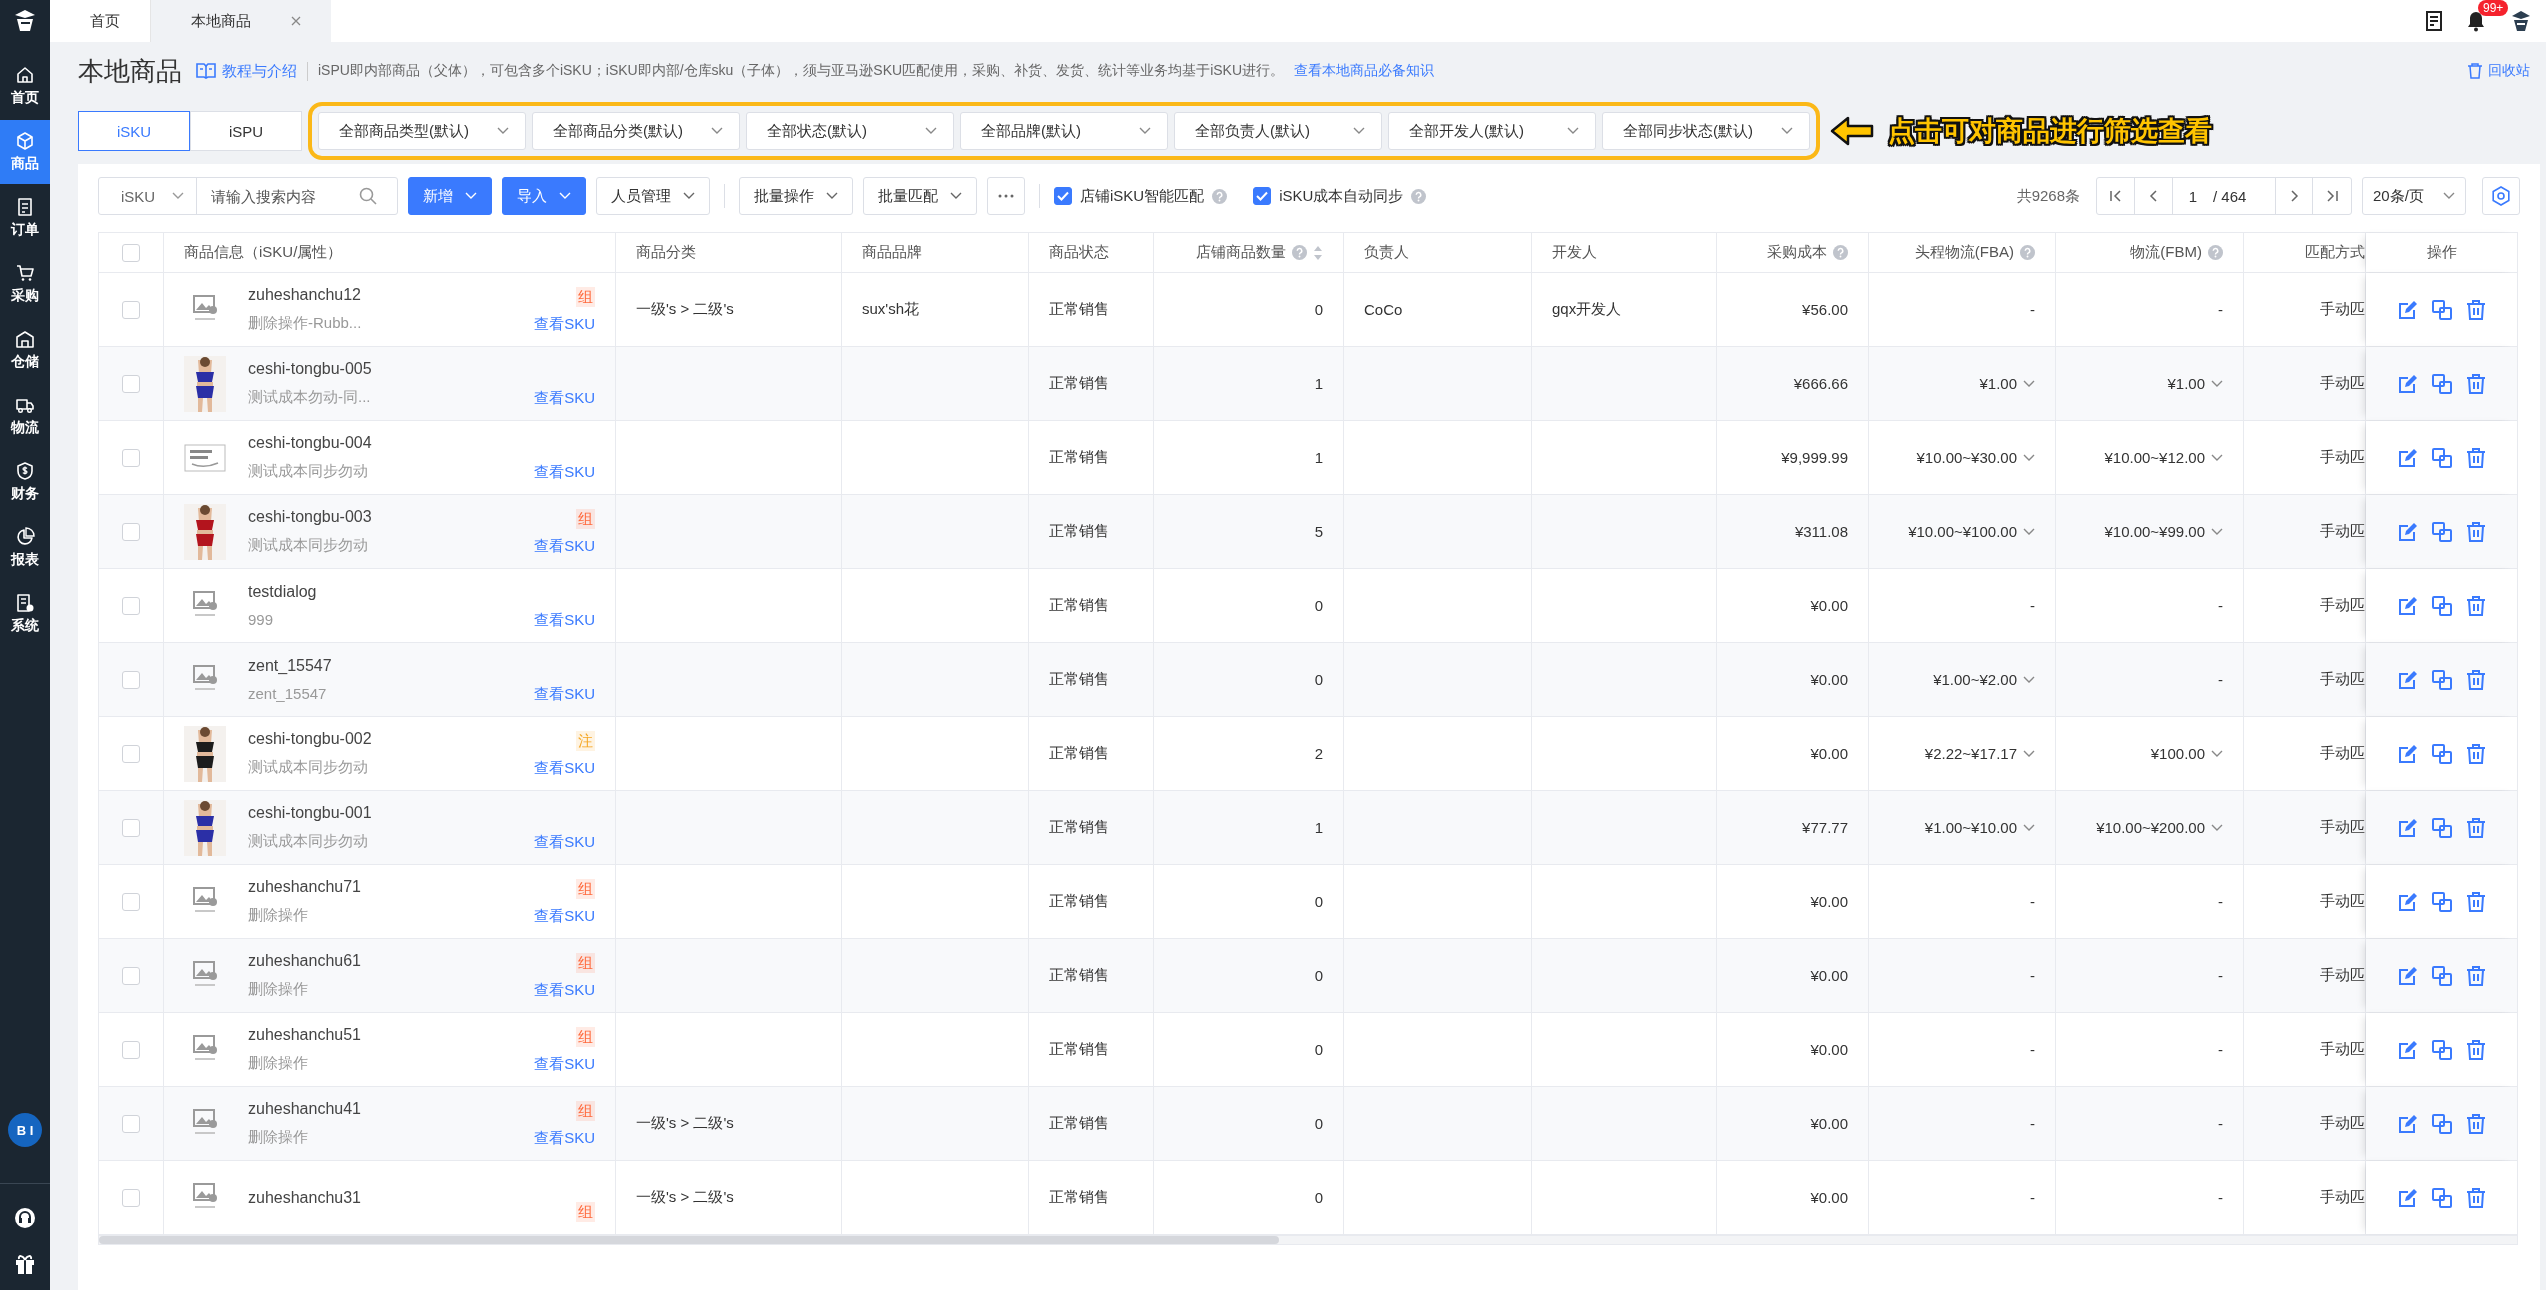 The width and height of the screenshot is (2546, 1290). I want to click on sidebar-item: 商品, so click(25, 152).